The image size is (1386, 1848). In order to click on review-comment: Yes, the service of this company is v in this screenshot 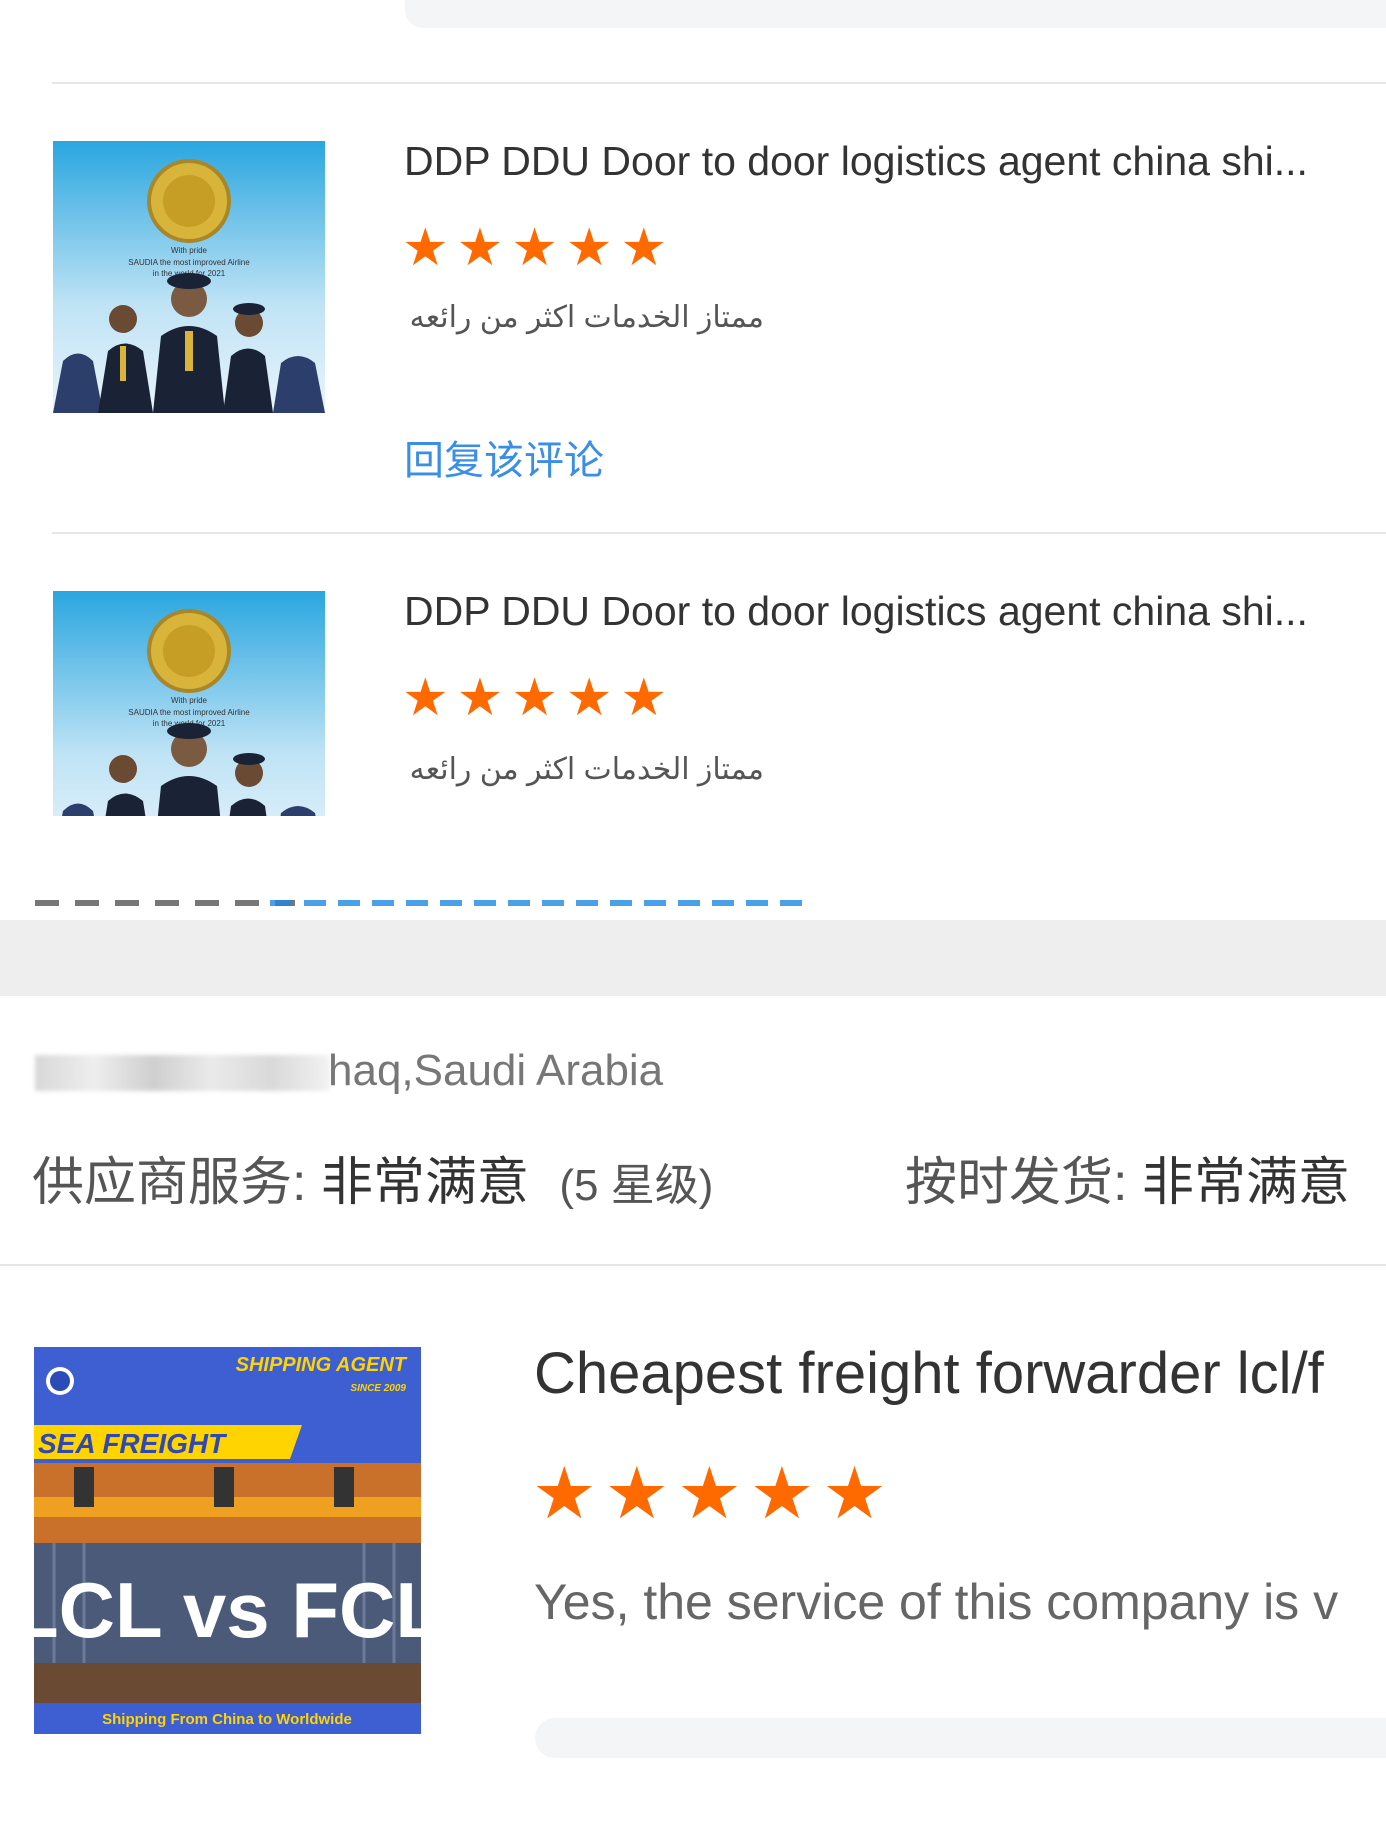, I will do `click(936, 1602)`.